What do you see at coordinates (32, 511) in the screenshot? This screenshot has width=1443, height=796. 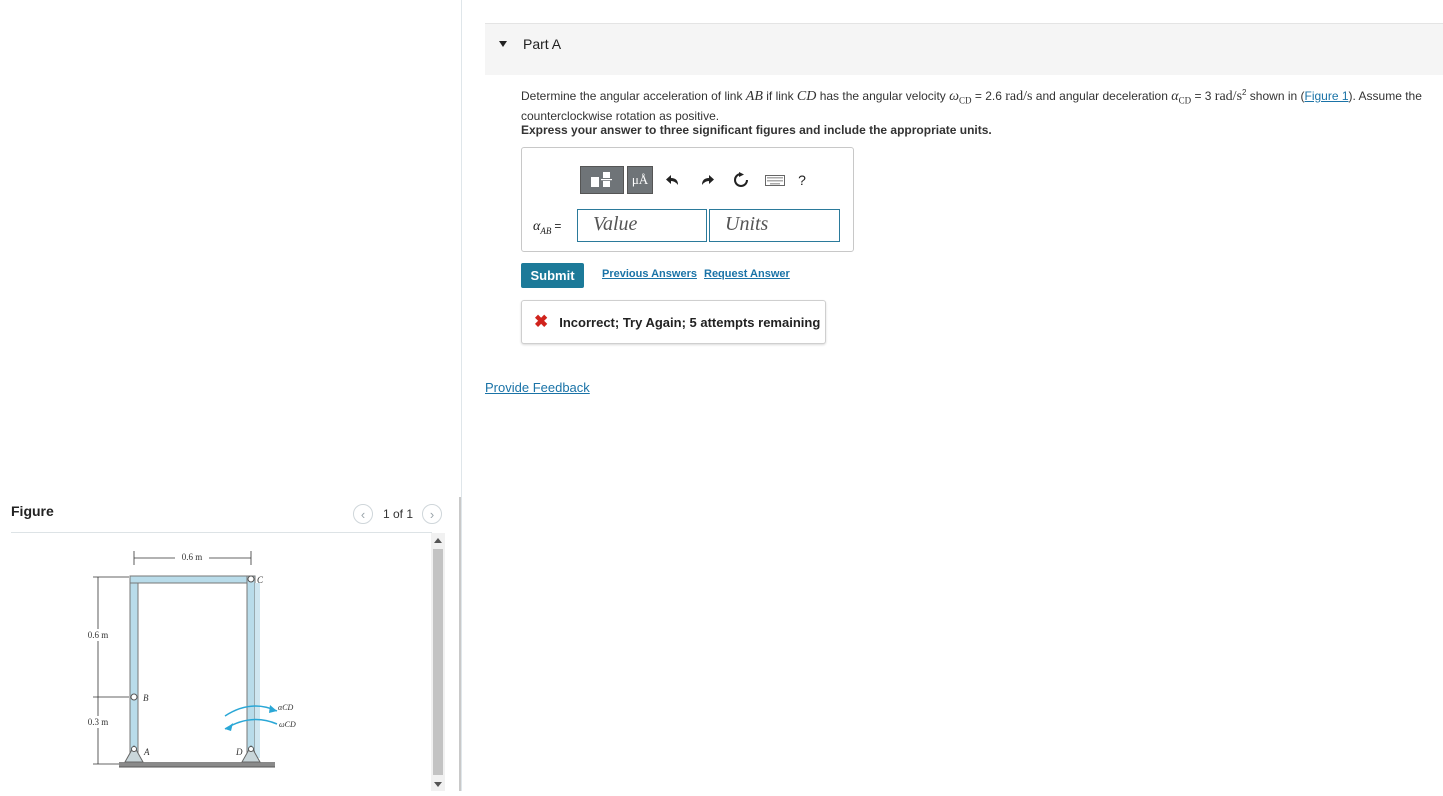 I see `figure-title: Figure` at bounding box center [32, 511].